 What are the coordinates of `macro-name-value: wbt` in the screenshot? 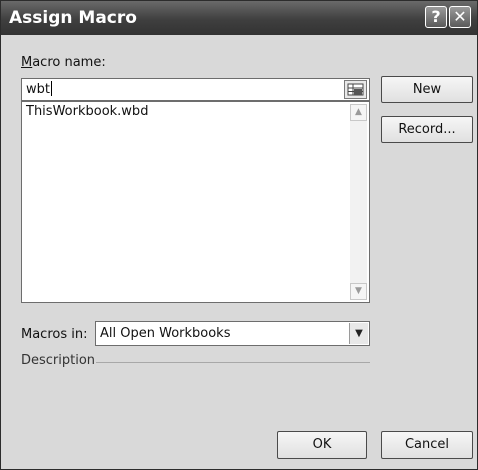 It's located at (38, 89).